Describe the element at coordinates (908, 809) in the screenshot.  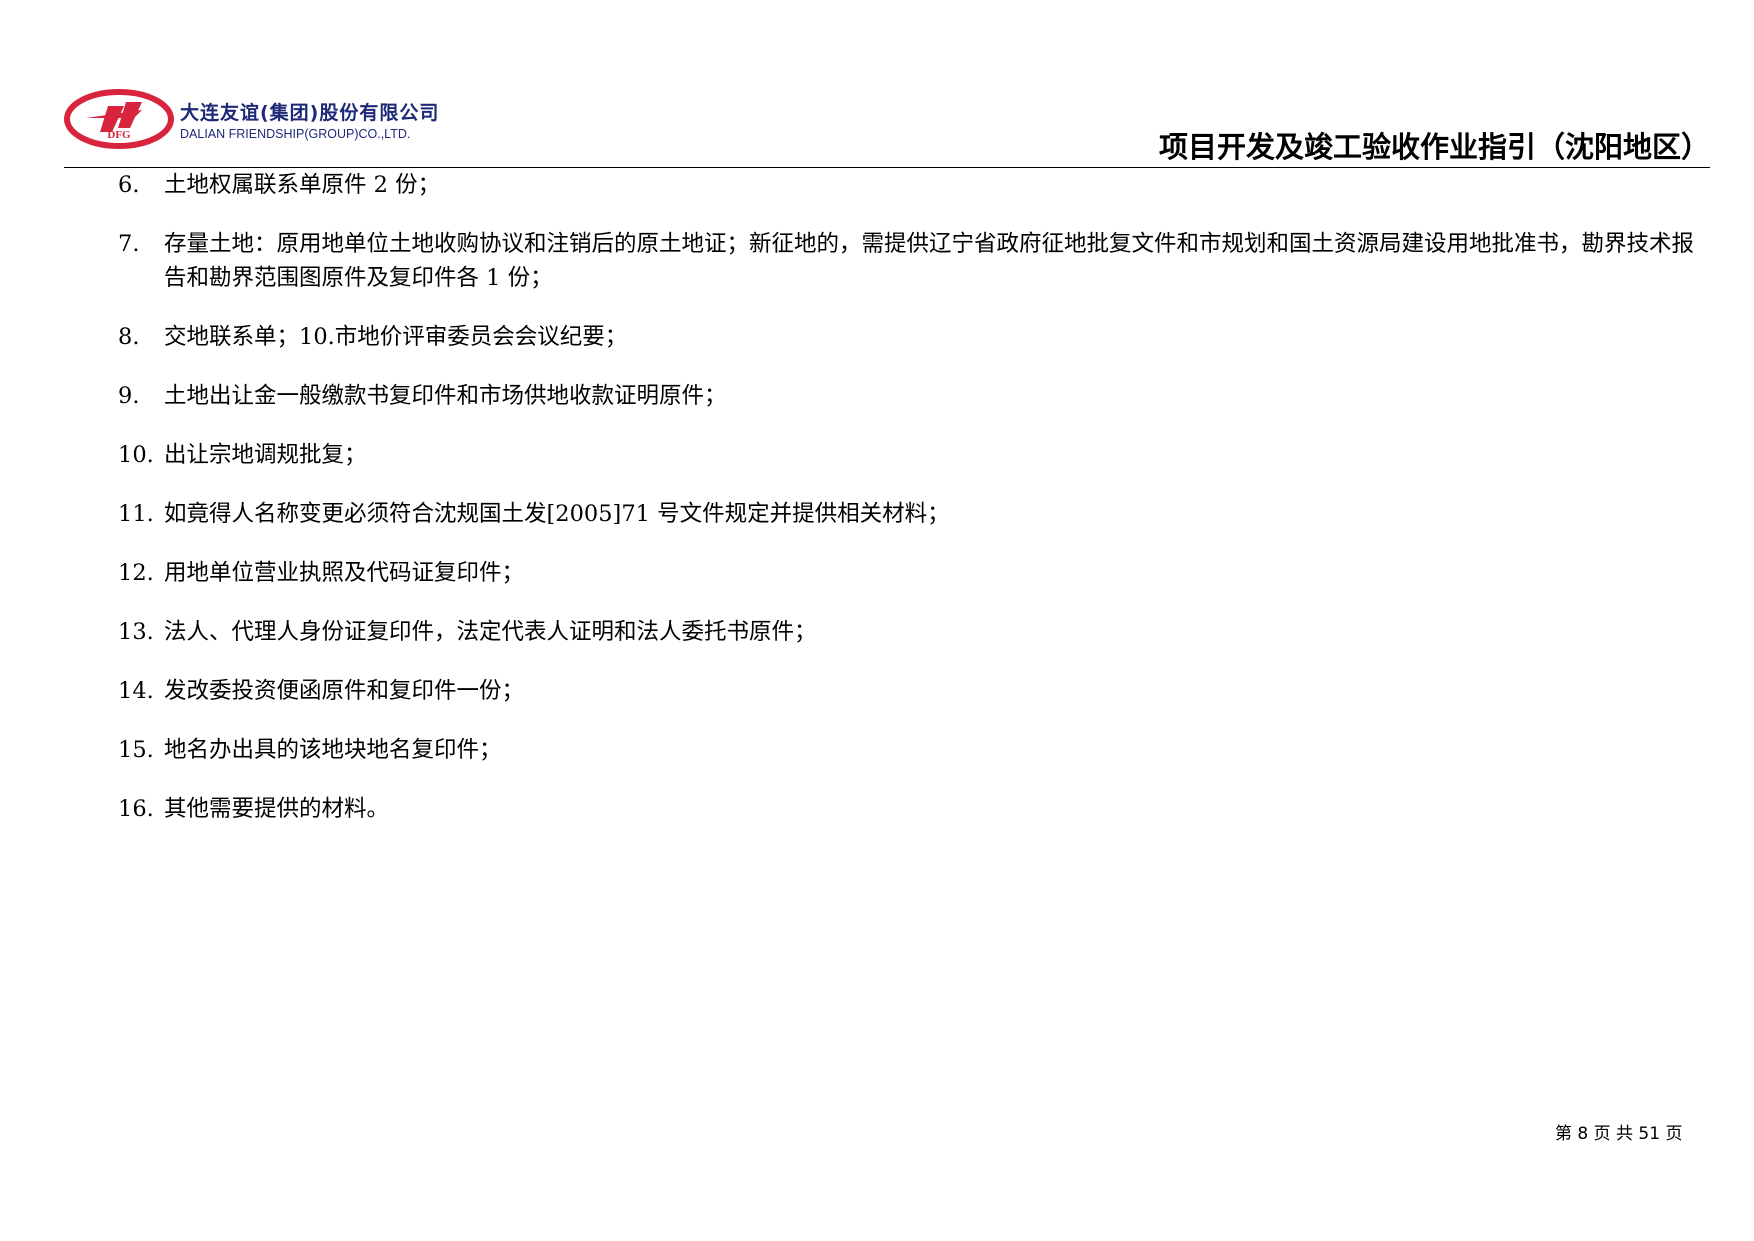
I see `list-item: 16. 其他需要提供的材料。` at that location.